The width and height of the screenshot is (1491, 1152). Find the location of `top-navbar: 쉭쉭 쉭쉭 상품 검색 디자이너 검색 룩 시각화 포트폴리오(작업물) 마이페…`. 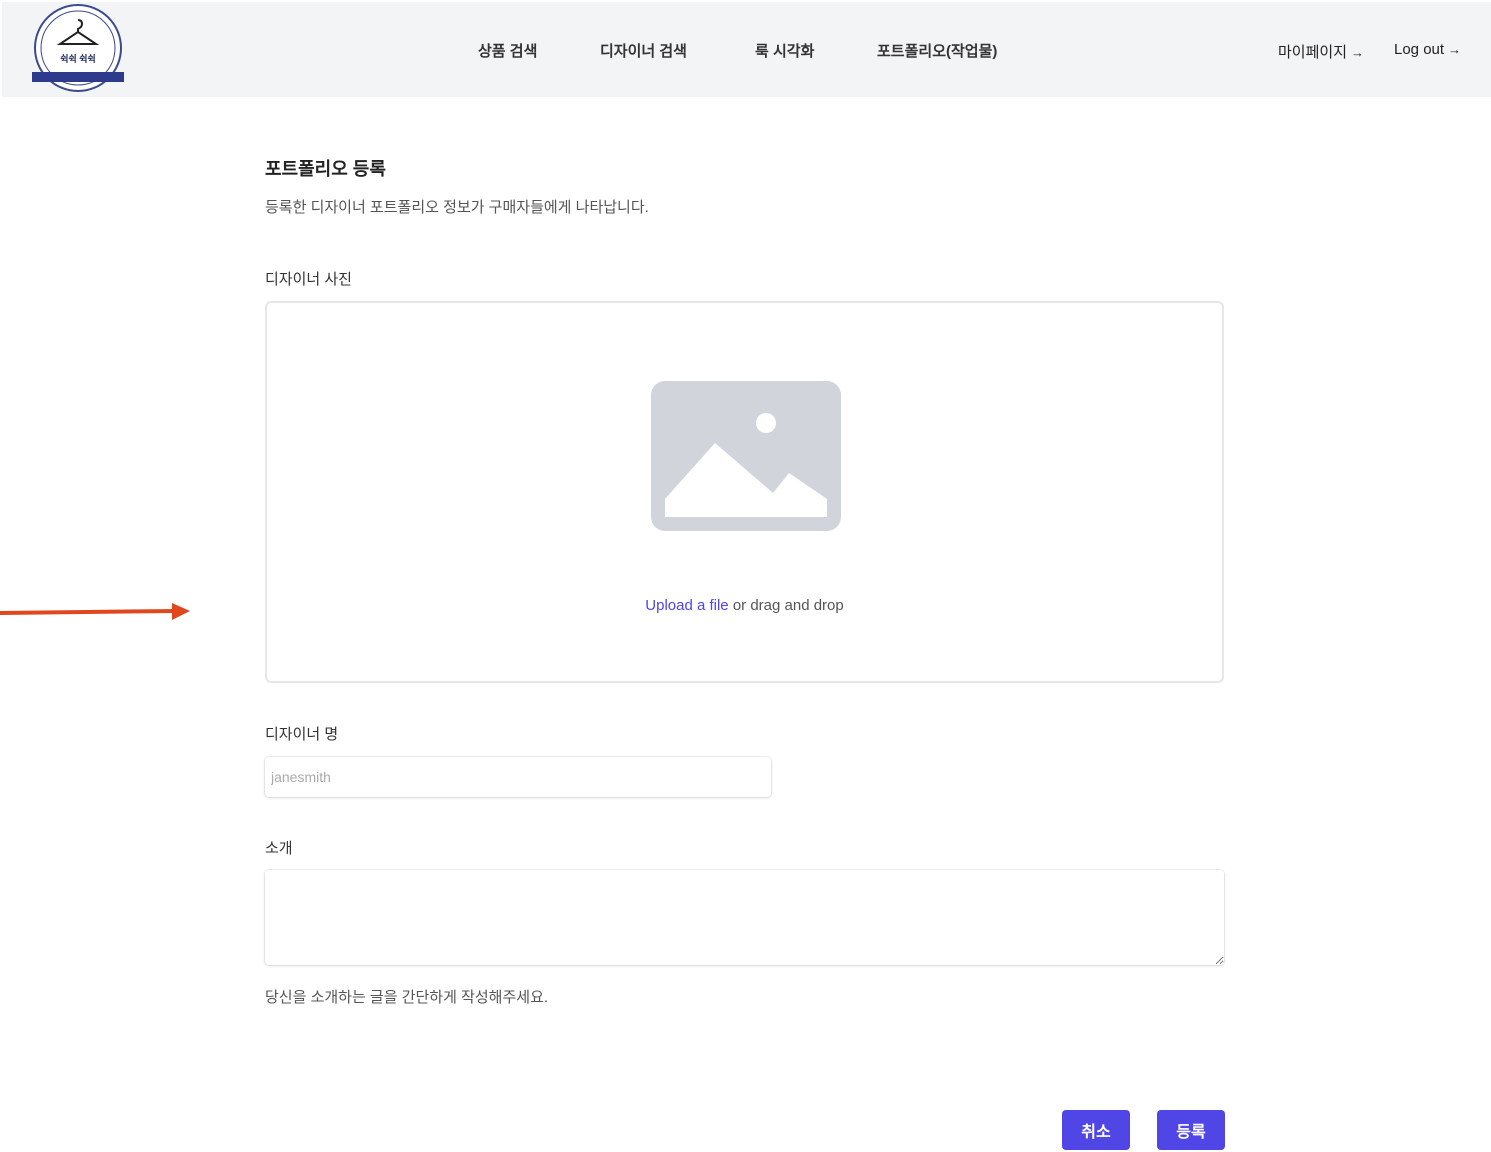

top-navbar: 쉭쉭 쉭쉭 상품 검색 디자이너 검색 룩 시각화 포트폴리오(작업물) 마이페… is located at coordinates (746, 49).